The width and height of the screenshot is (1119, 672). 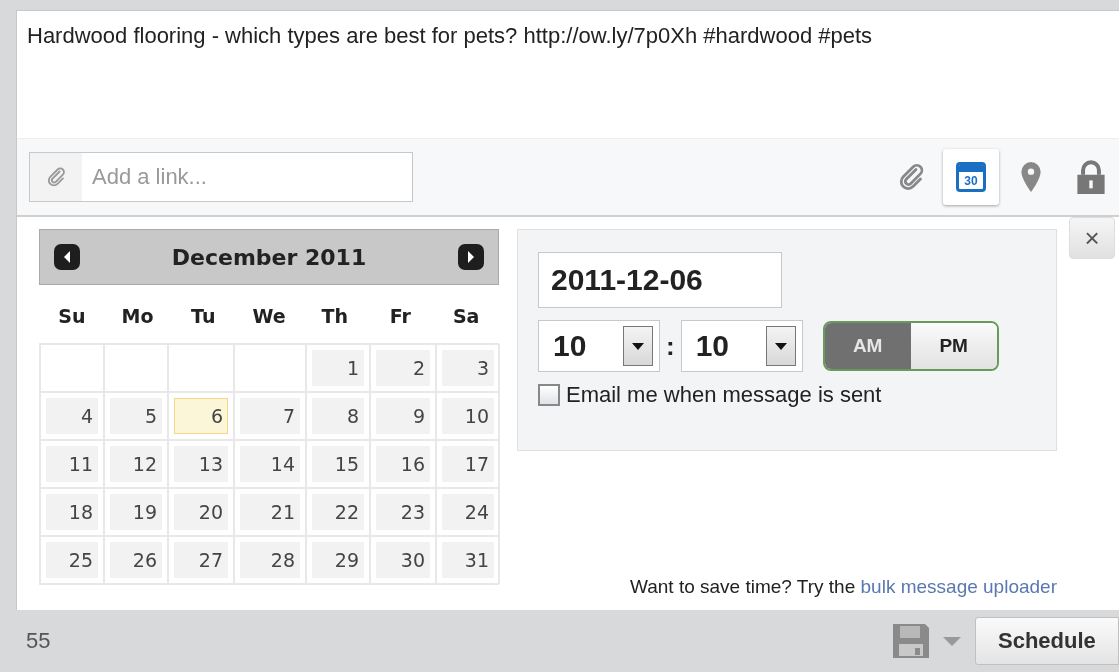 I want to click on left-arrow-icon, so click(x=67, y=257).